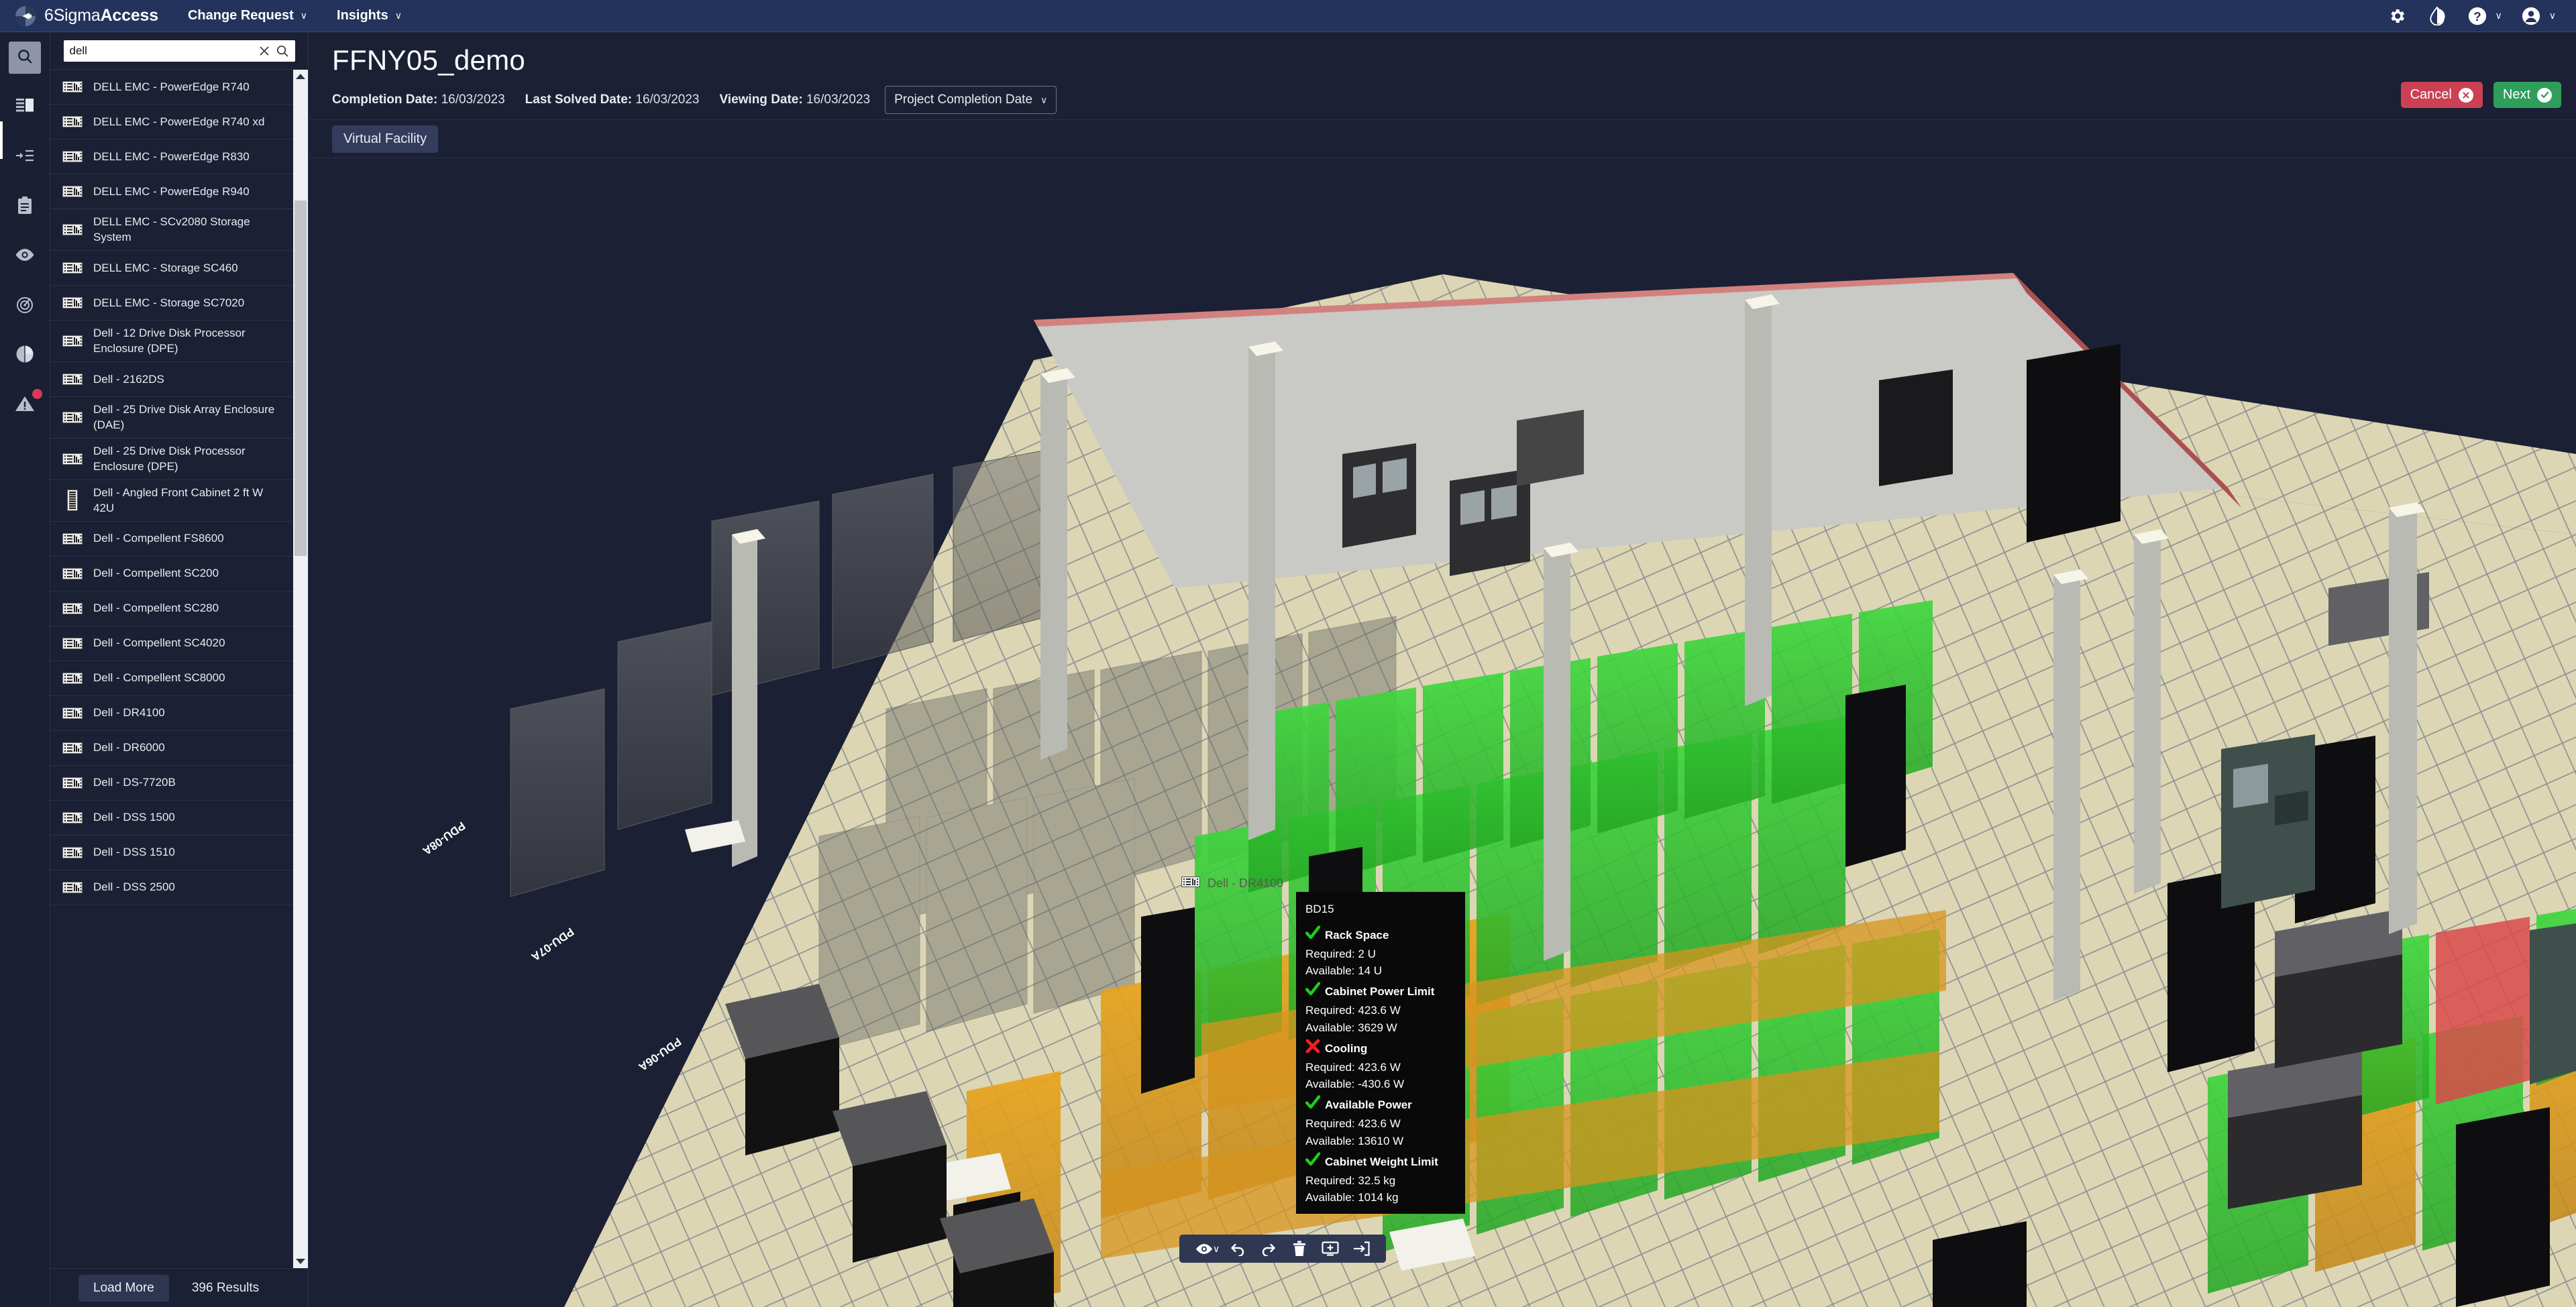 The image size is (2576, 1307). What do you see at coordinates (2531, 16) in the screenshot?
I see `user-account-icon` at bounding box center [2531, 16].